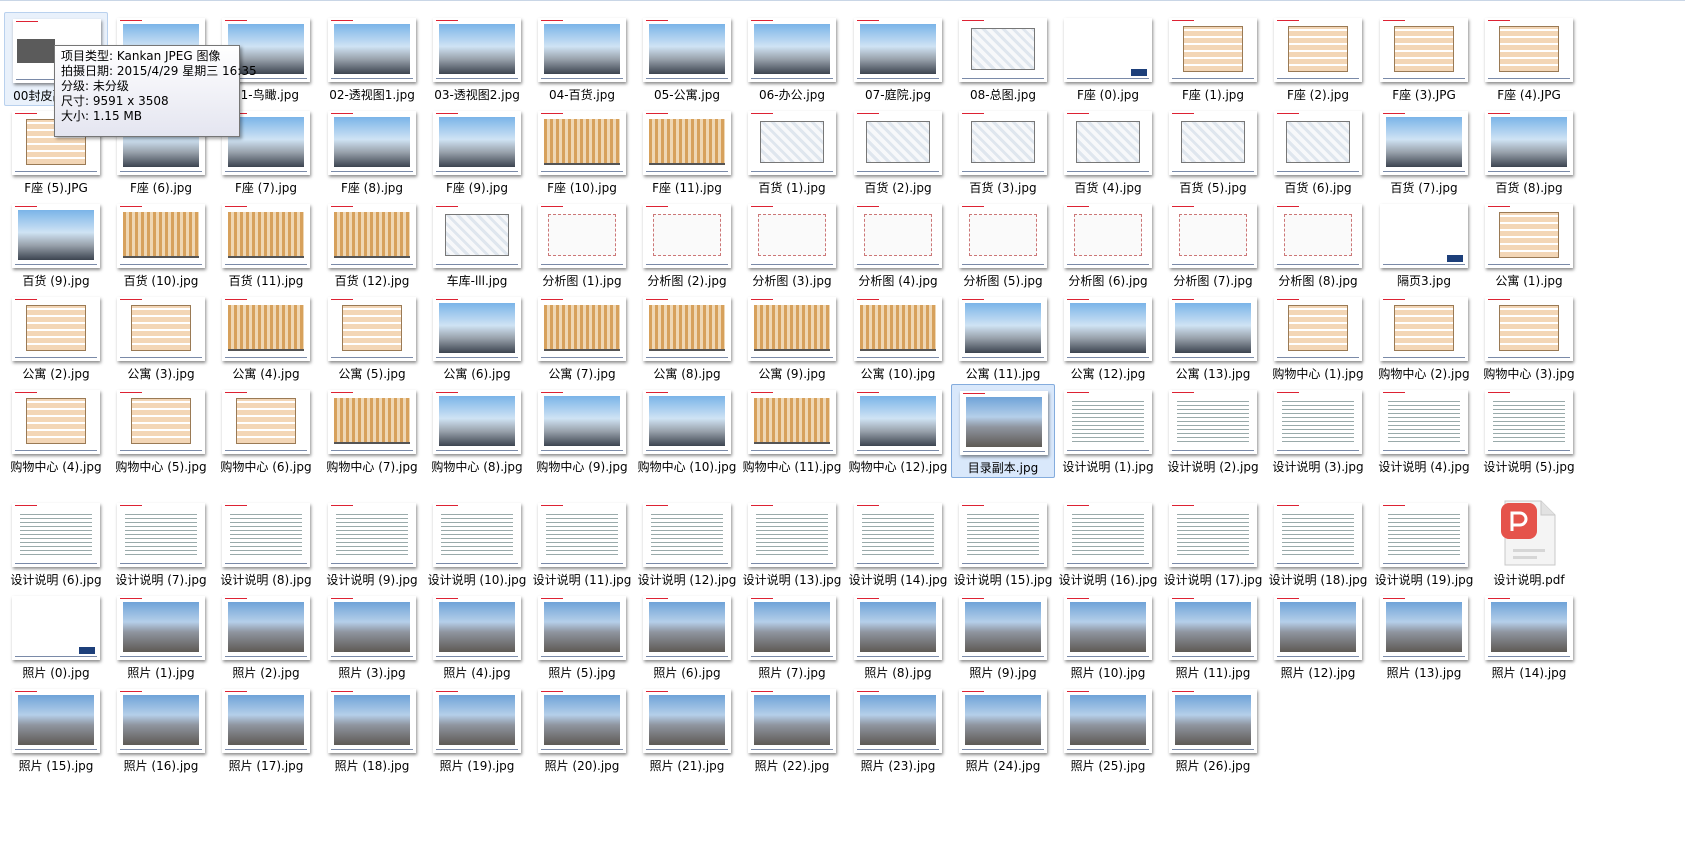 Image resolution: width=1685 pixels, height=844 pixels. I want to click on file-item: 目录副本.jpg, so click(1003, 431).